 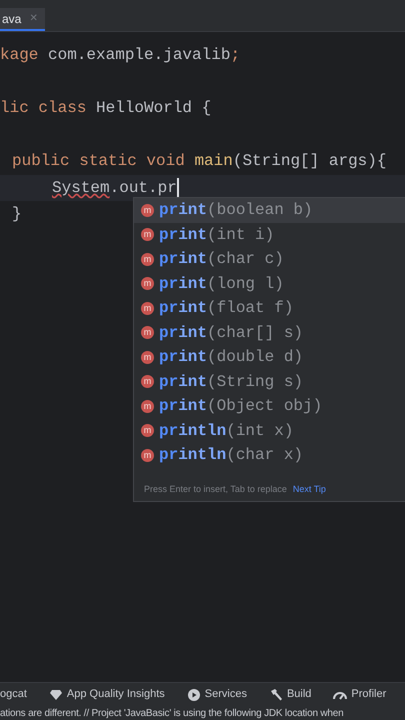 What do you see at coordinates (114, 188) in the screenshot?
I see `code-line: System.out.pr` at bounding box center [114, 188].